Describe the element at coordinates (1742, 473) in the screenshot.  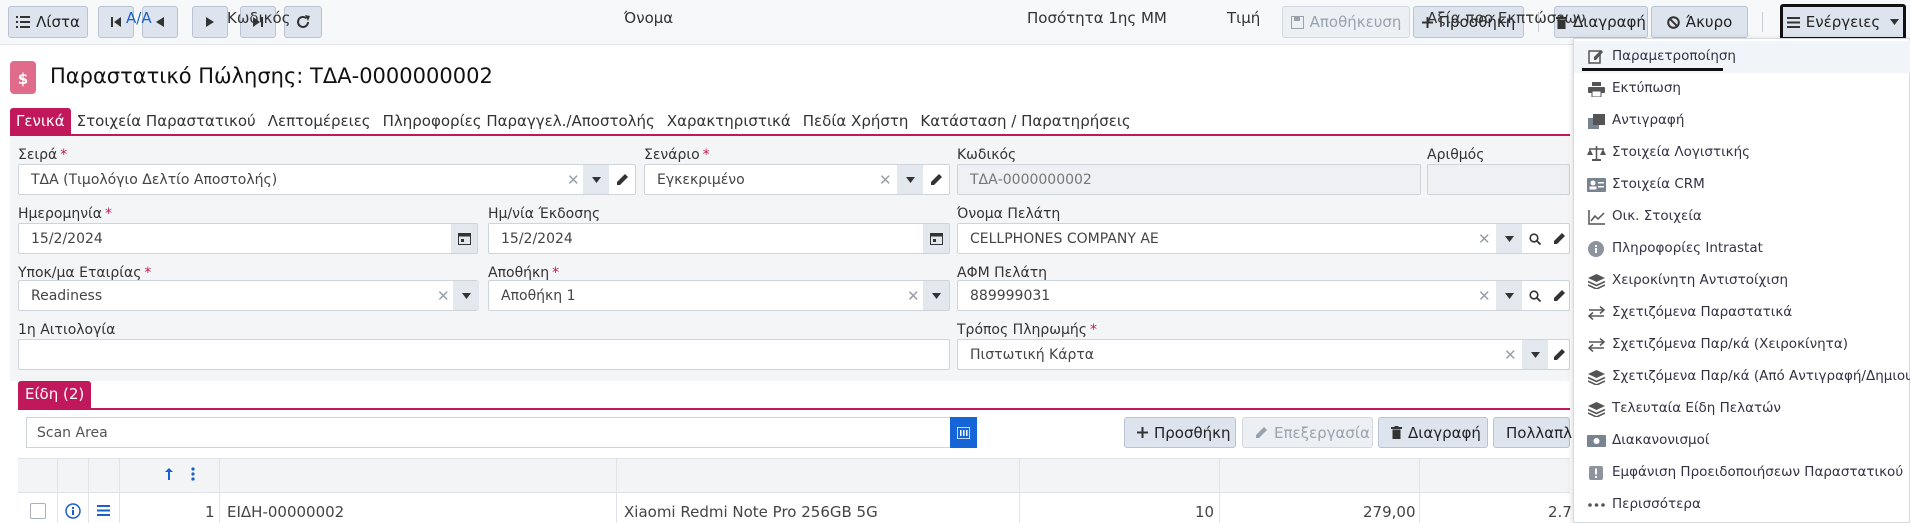
I see `menu-item-show-warnings: Εμφάνιση Προειδοποιήσεων Παραστατικού` at that location.